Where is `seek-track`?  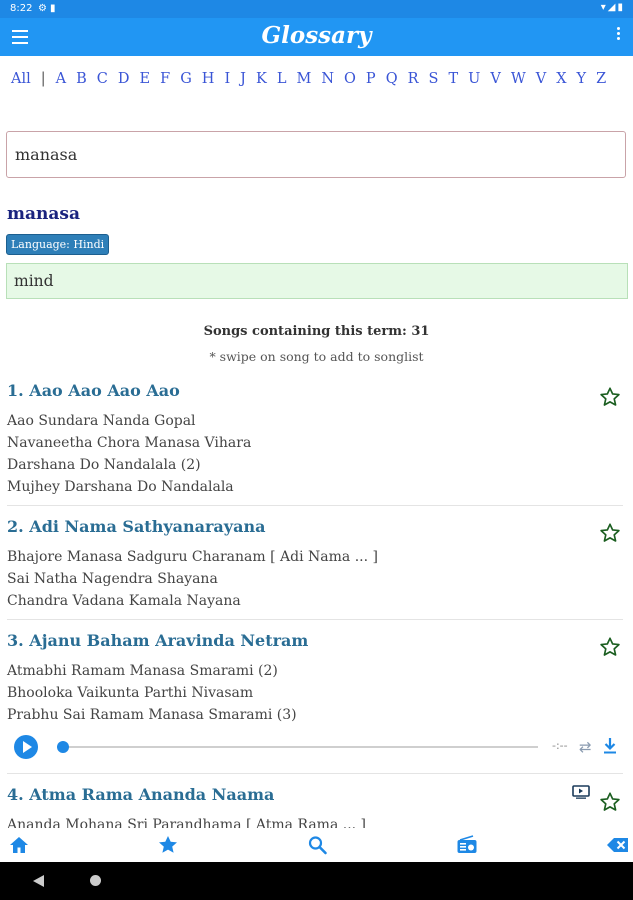 seek-track is located at coordinates (300, 747).